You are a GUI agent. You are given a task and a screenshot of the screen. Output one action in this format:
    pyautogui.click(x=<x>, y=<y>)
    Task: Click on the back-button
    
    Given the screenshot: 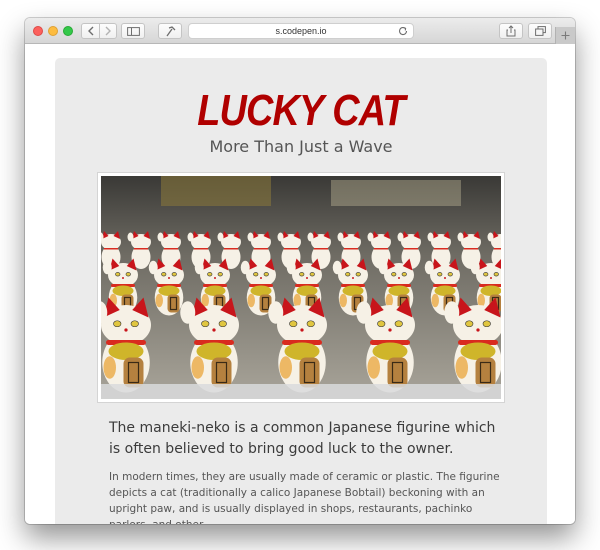 What is the action you would take?
    pyautogui.click(x=90, y=31)
    